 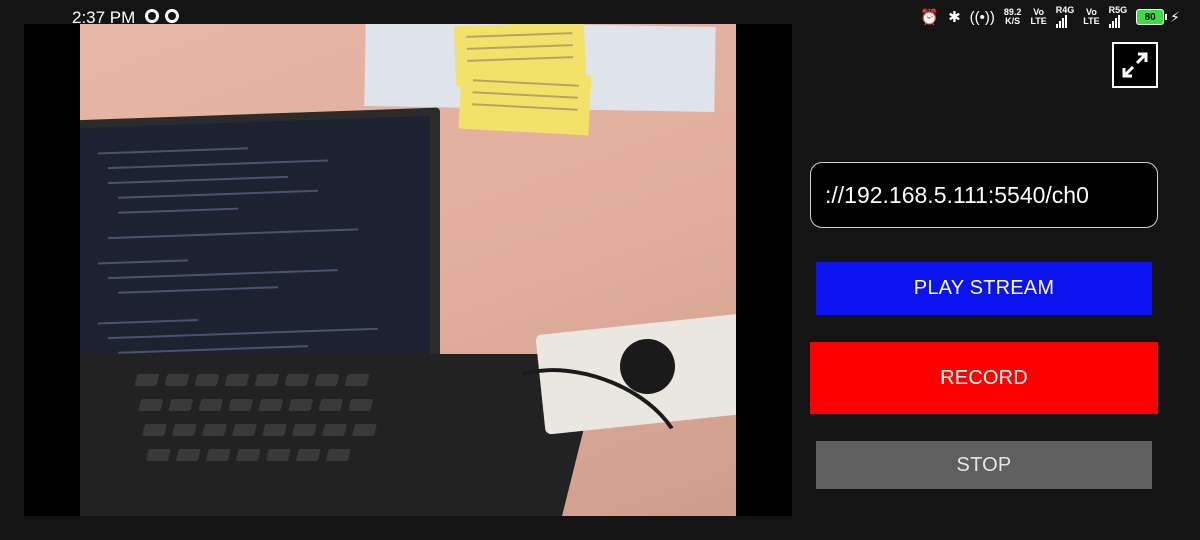 I want to click on stream-url-input, so click(x=984, y=195).